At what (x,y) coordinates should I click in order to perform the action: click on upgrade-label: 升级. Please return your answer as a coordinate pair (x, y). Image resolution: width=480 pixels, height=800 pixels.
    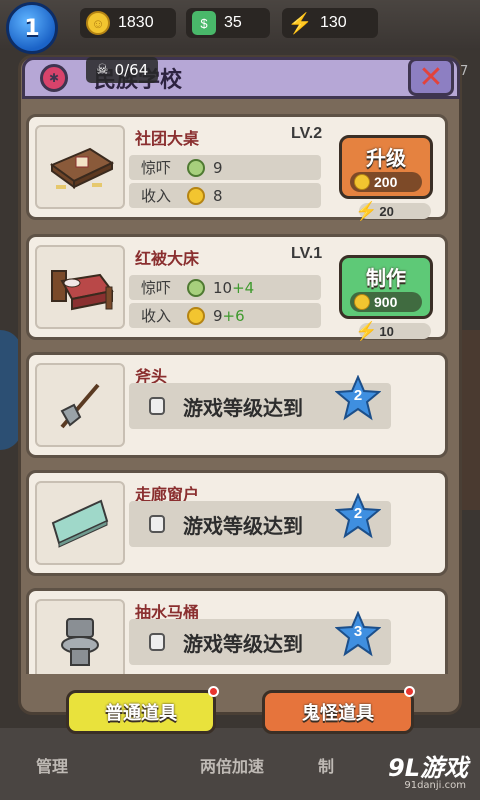
    Looking at the image, I should click on (386, 158).